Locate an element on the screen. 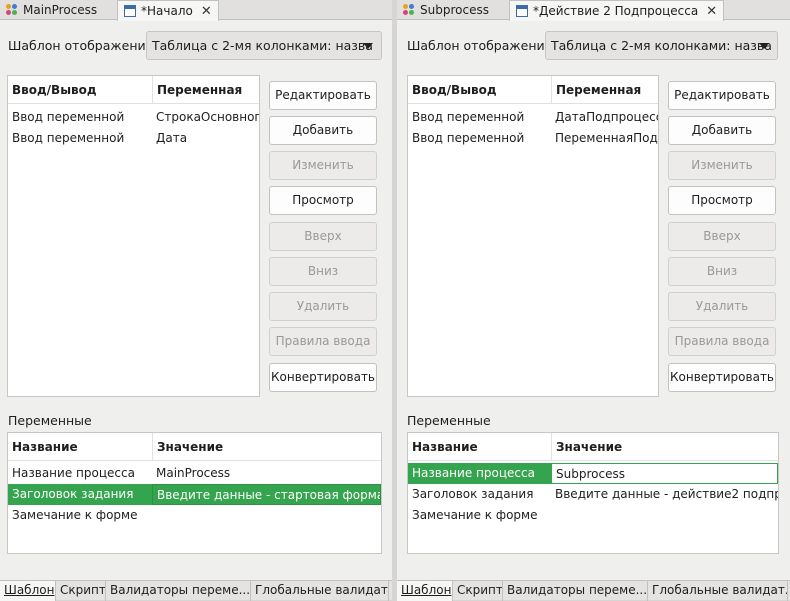 The image size is (790, 601). tab-label: *Начало is located at coordinates (167, 11).